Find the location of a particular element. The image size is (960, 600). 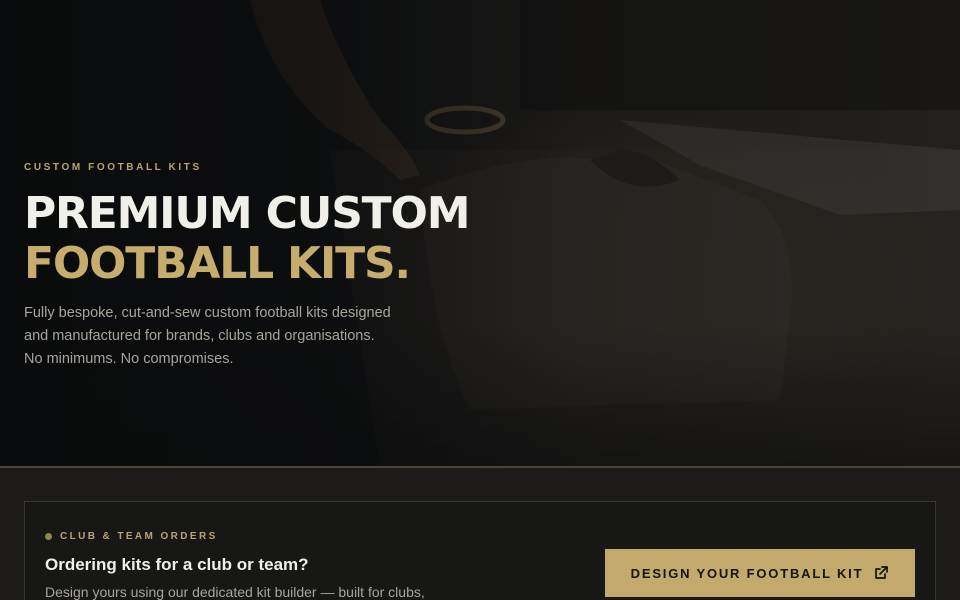

external-link-icon is located at coordinates (882, 572).